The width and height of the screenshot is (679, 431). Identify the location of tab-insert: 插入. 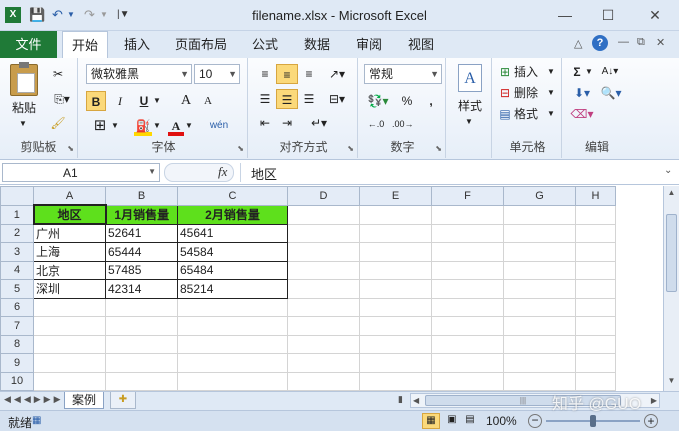
(137, 44).